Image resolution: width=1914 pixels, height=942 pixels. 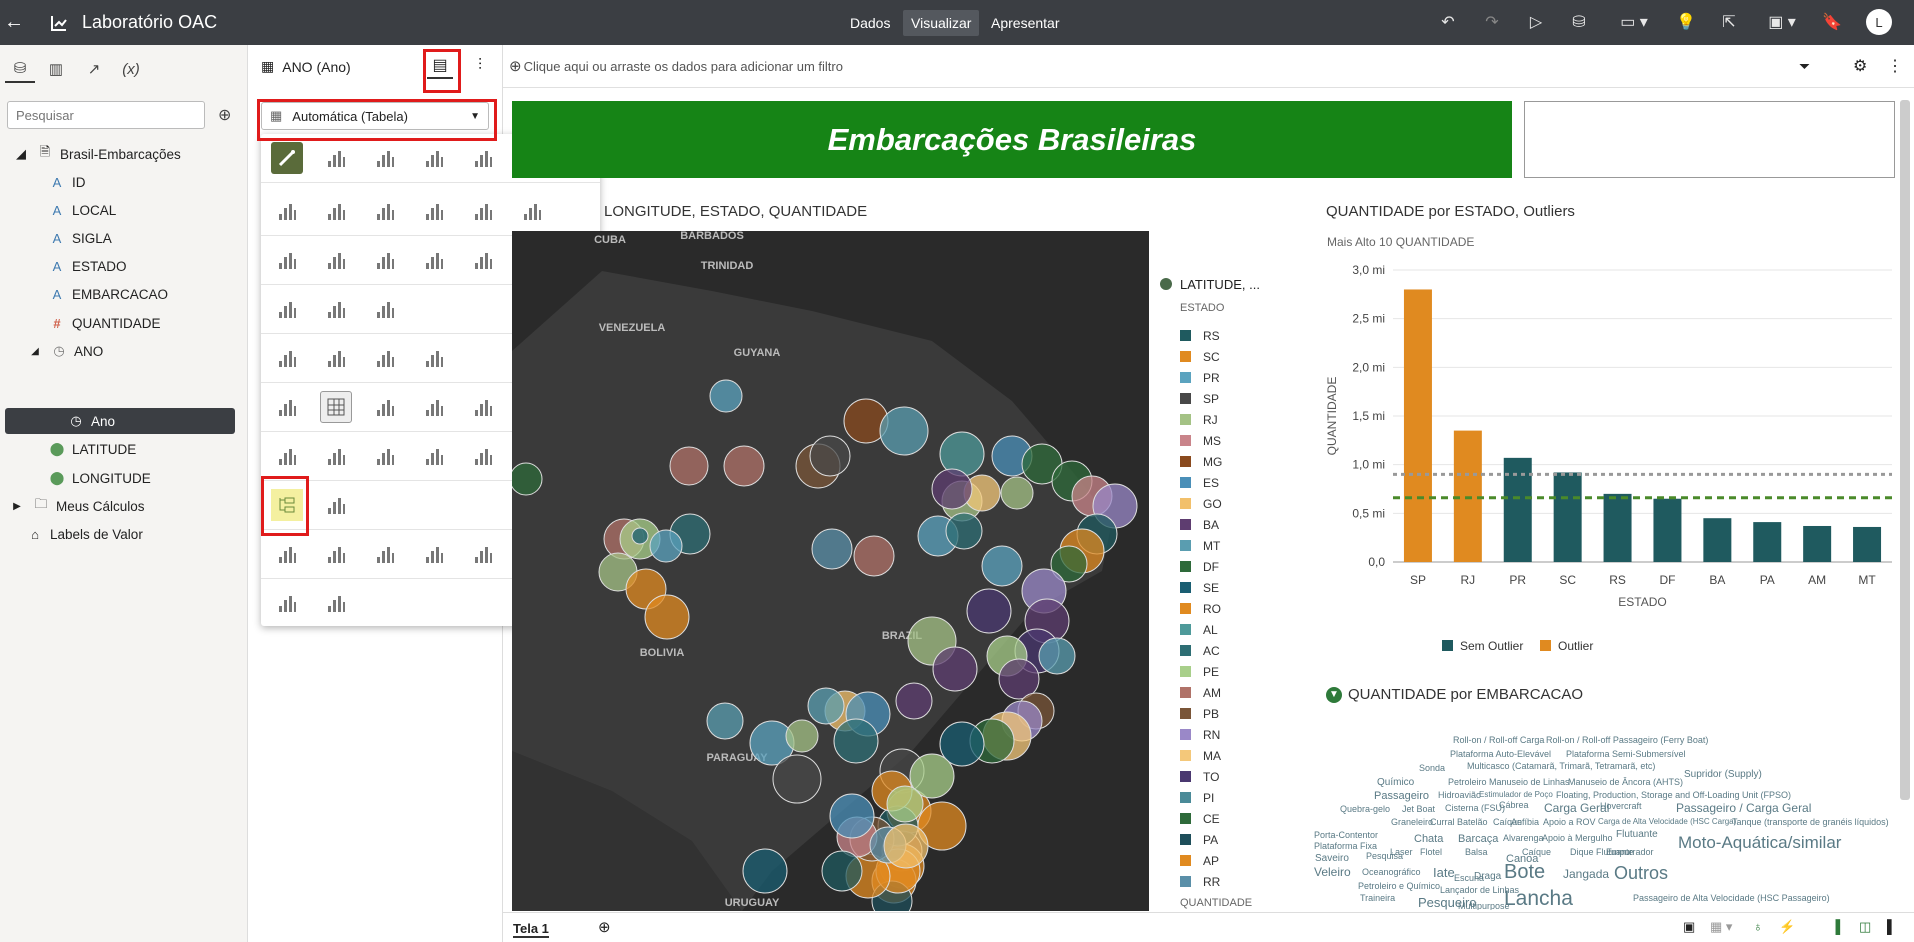 What do you see at coordinates (1395, 783) in the screenshot?
I see `word-cloud-item: Químico` at bounding box center [1395, 783].